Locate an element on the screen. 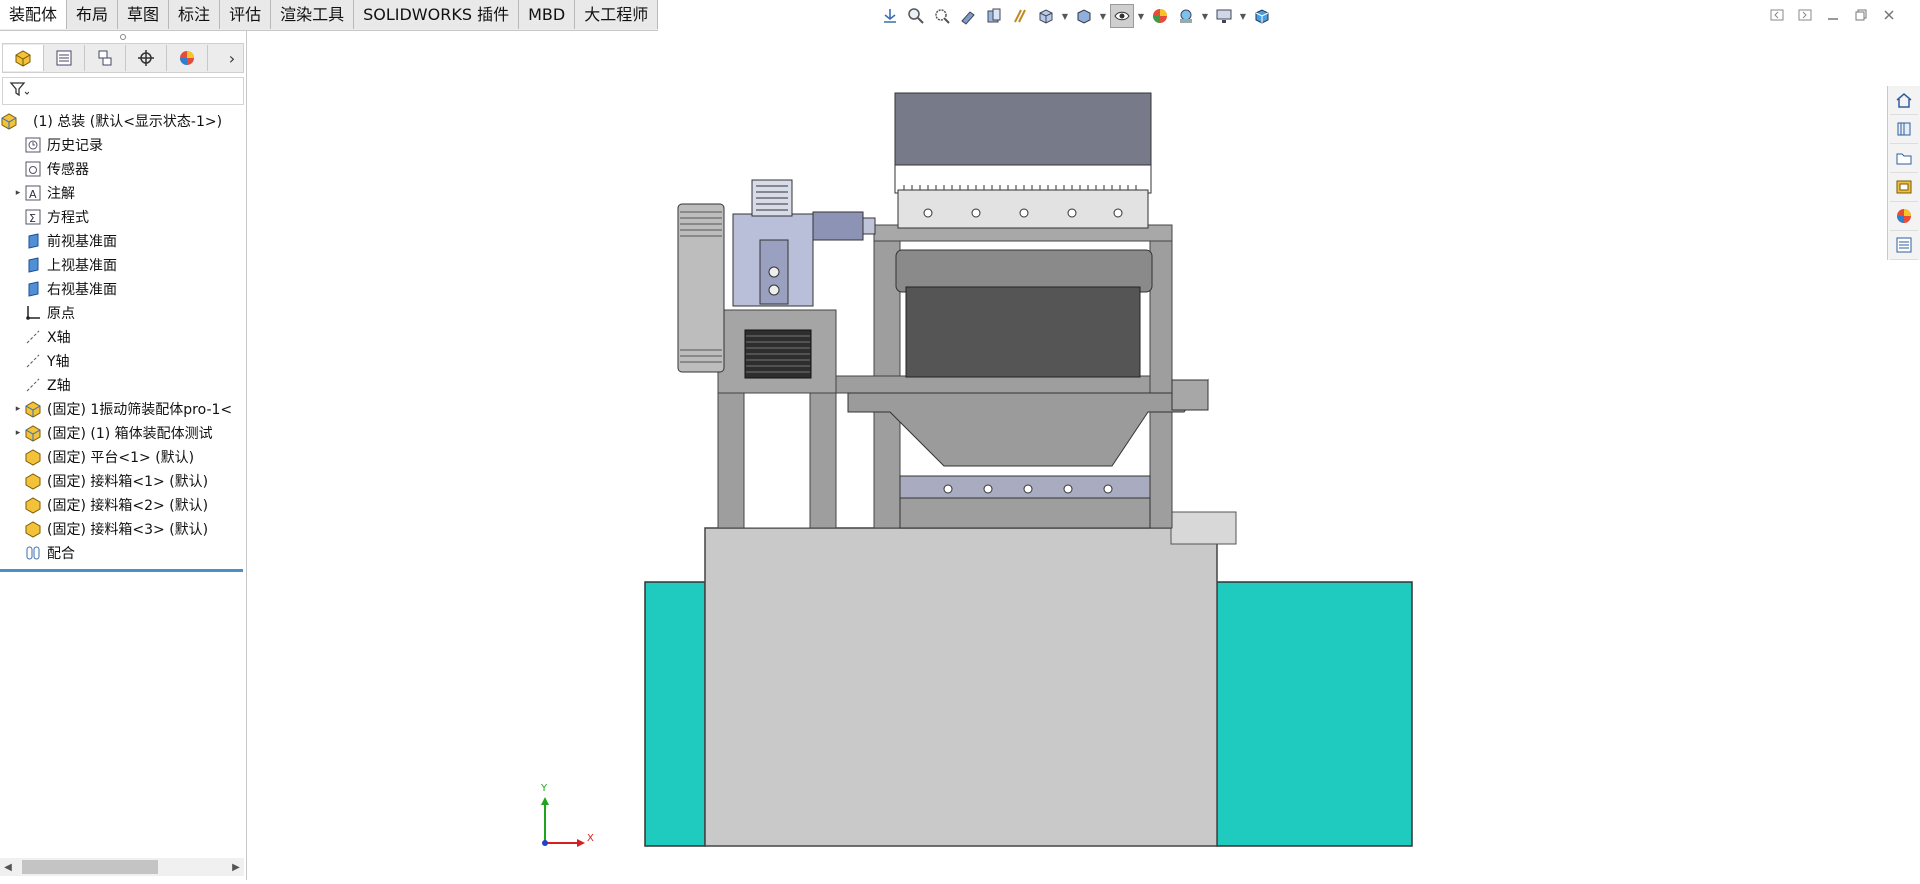 This screenshot has height=884, width=1920. zoom-to-area-icon is located at coordinates (942, 16).